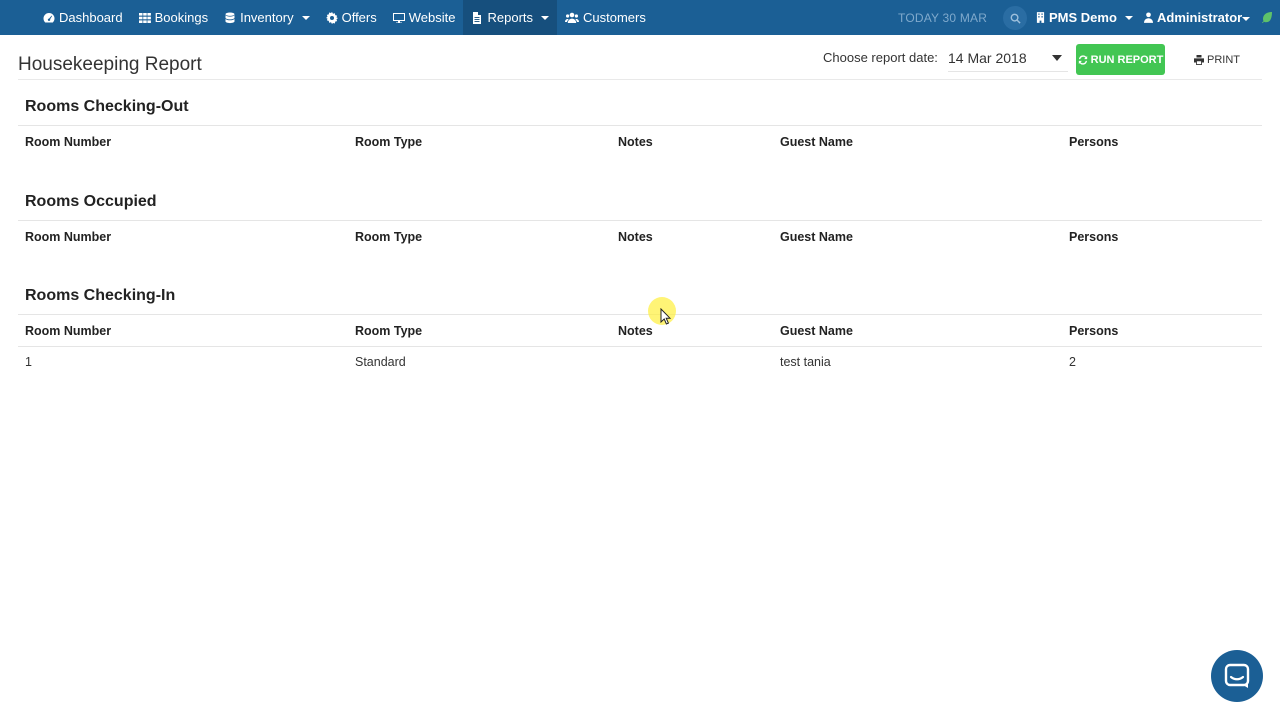 Image resolution: width=1280 pixels, height=720 pixels. Describe the element at coordinates (1200, 17) in the screenshot. I see `user-name: Administrator` at that location.